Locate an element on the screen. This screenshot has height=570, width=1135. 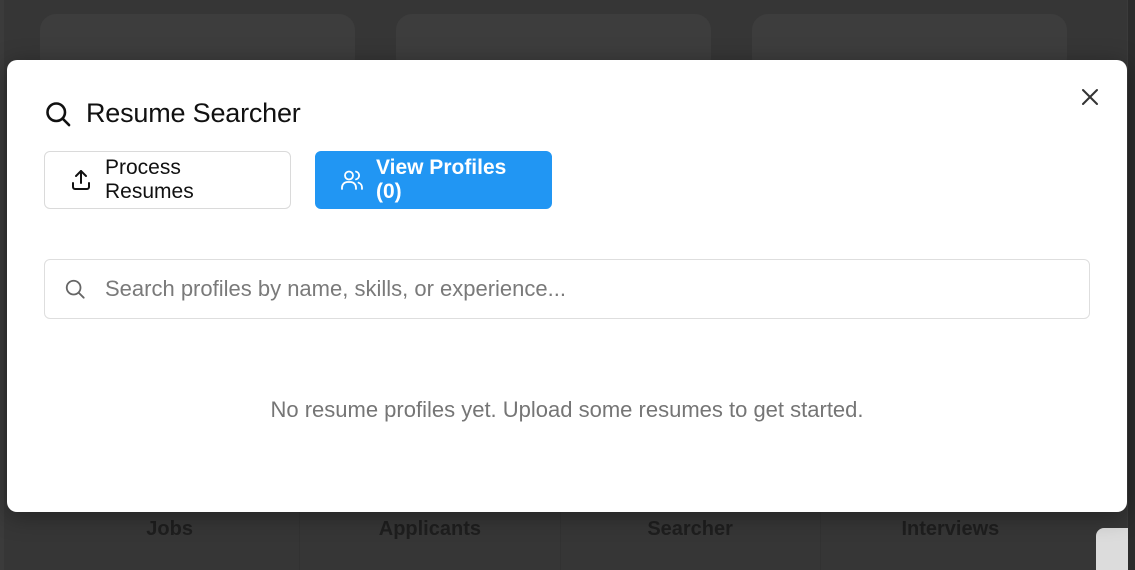
profile-search-input is located at coordinates (597, 289).